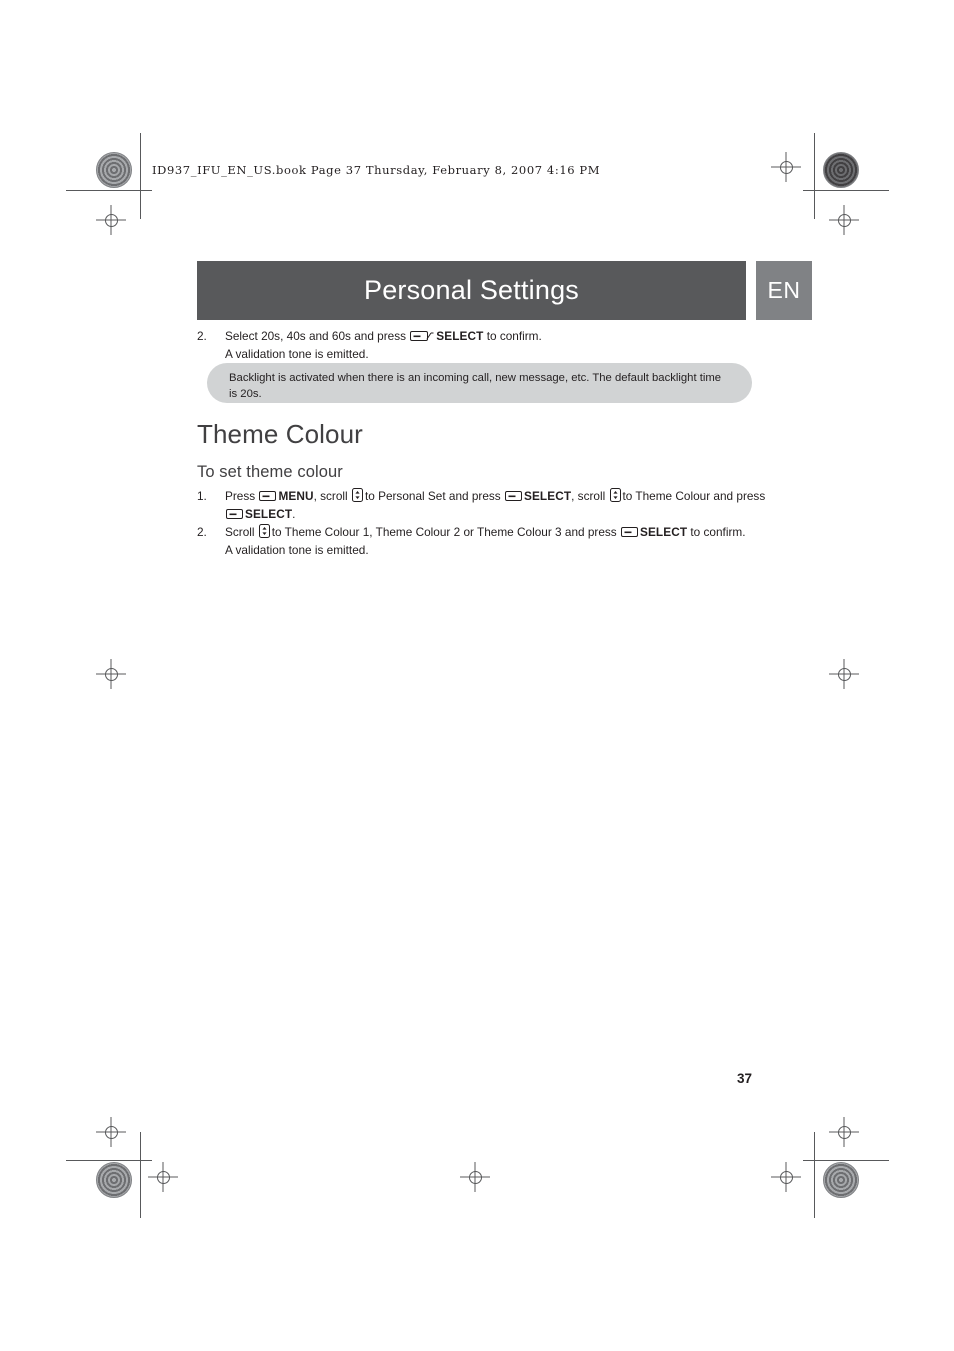 The image size is (954, 1351). I want to click on registration-dot-bottom-left, so click(114, 1180).